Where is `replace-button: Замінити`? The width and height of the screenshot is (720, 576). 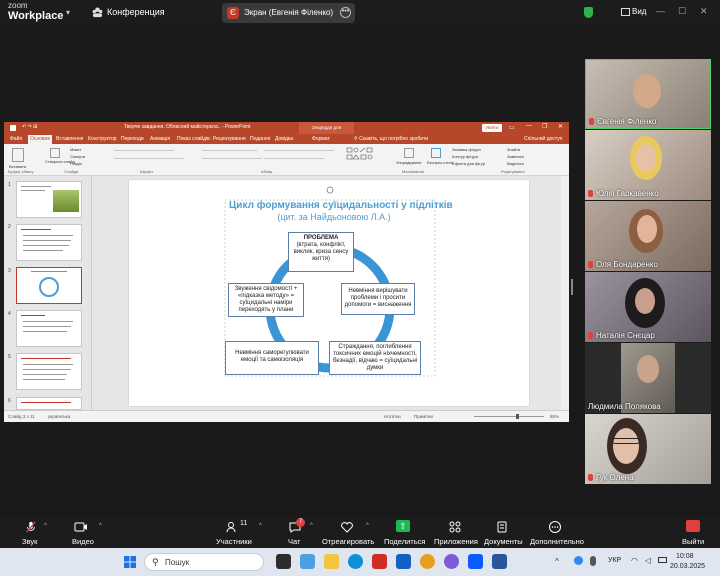 replace-button: Замінити is located at coordinates (515, 156).